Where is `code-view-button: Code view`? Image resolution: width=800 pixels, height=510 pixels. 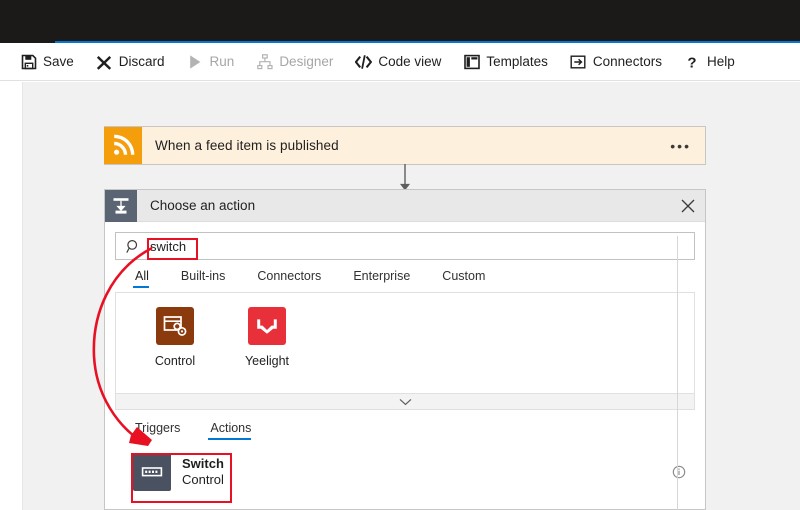
code-view-button: Code view is located at coordinates (402, 62).